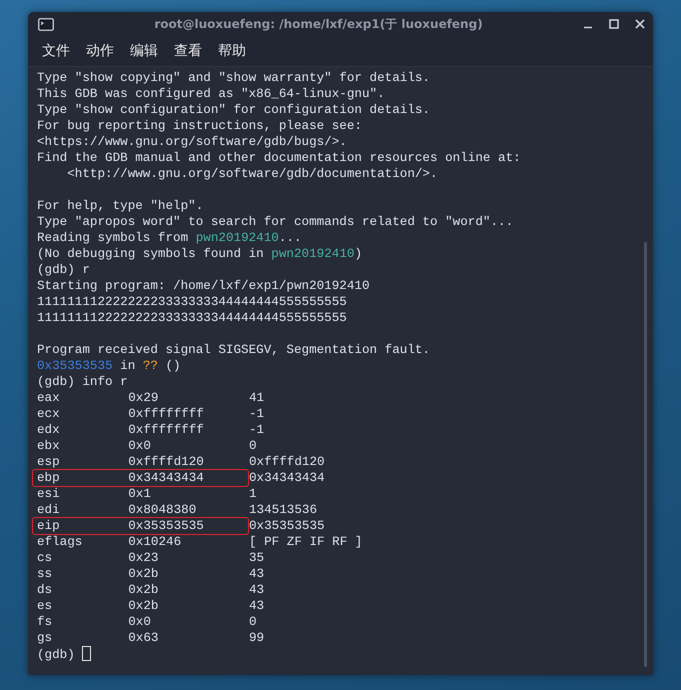  I want to click on register-value: 134513536, so click(283, 510).